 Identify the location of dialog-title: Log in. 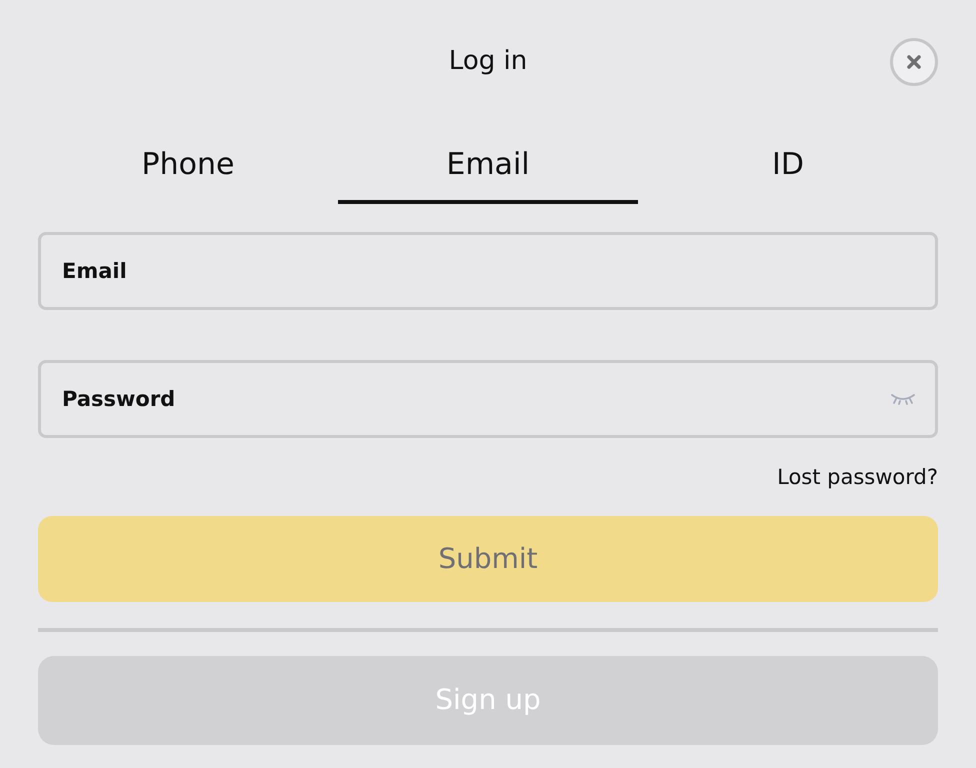
(488, 61).